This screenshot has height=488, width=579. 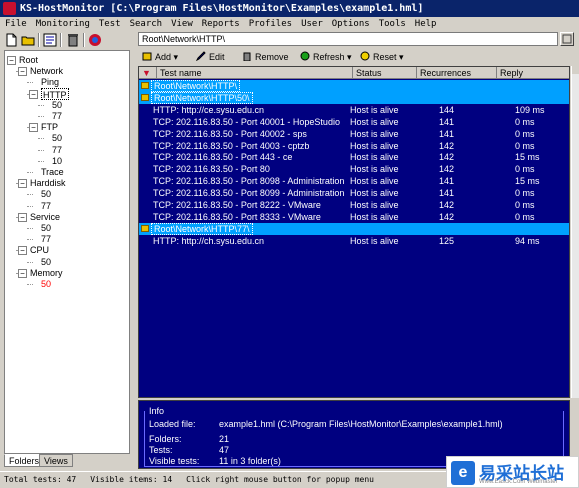 I want to click on tree-item: Network, so click(x=46, y=71).